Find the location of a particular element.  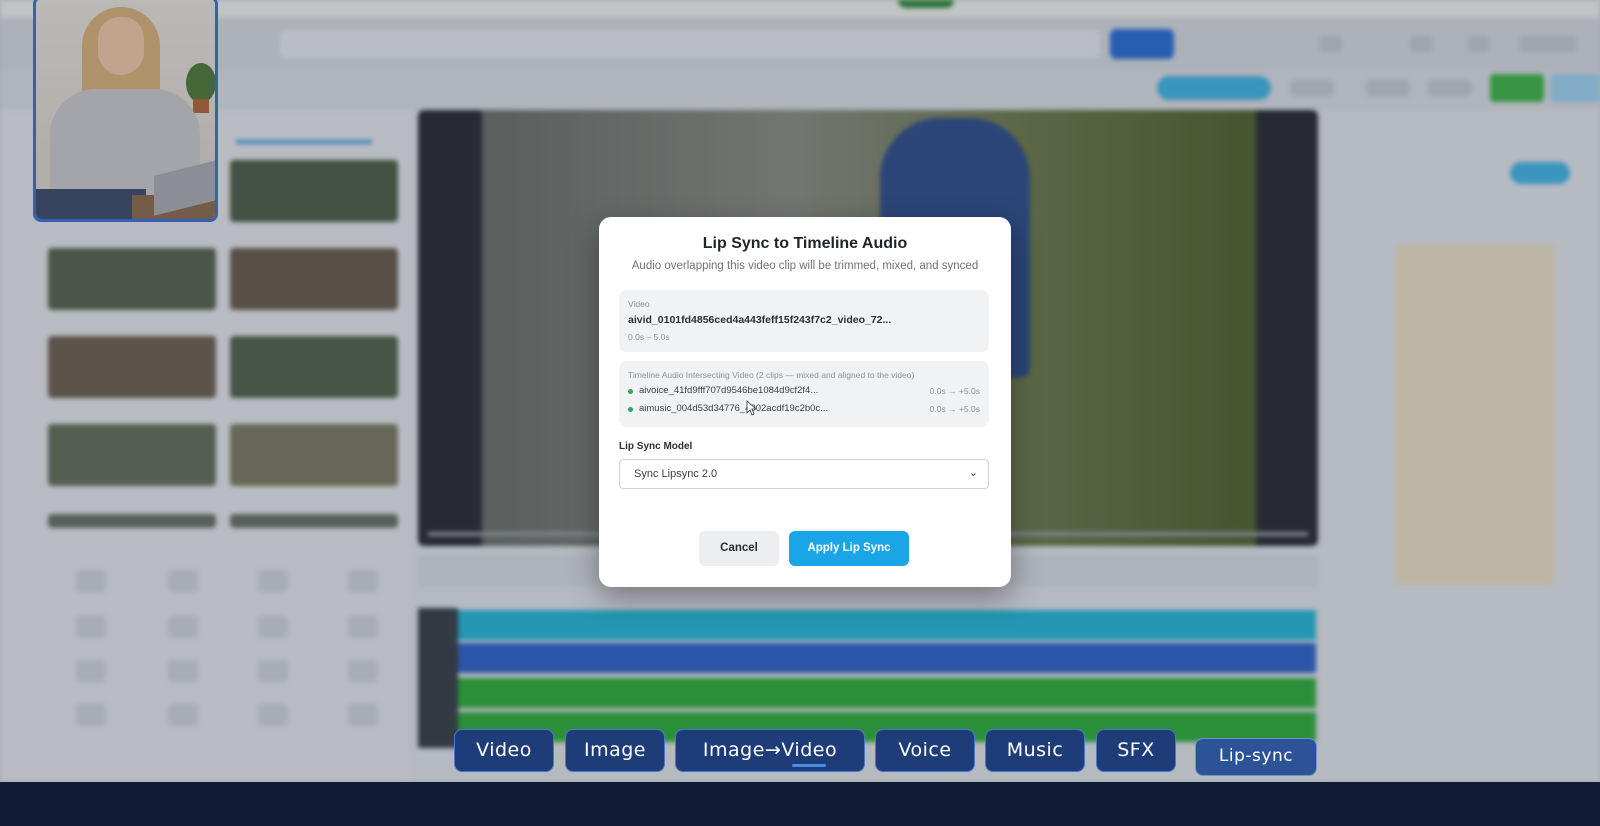

mouse-cursor-icon is located at coordinates (751, 408).